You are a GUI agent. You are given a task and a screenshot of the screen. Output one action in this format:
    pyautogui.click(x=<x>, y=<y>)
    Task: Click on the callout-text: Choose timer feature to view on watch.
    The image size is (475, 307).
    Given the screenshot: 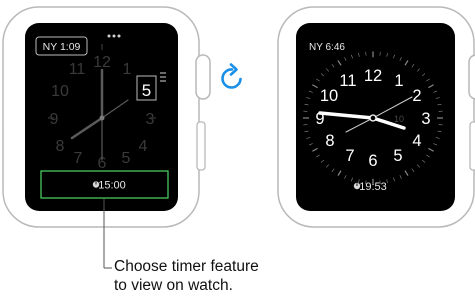 What is the action you would take?
    pyautogui.click(x=186, y=276)
    